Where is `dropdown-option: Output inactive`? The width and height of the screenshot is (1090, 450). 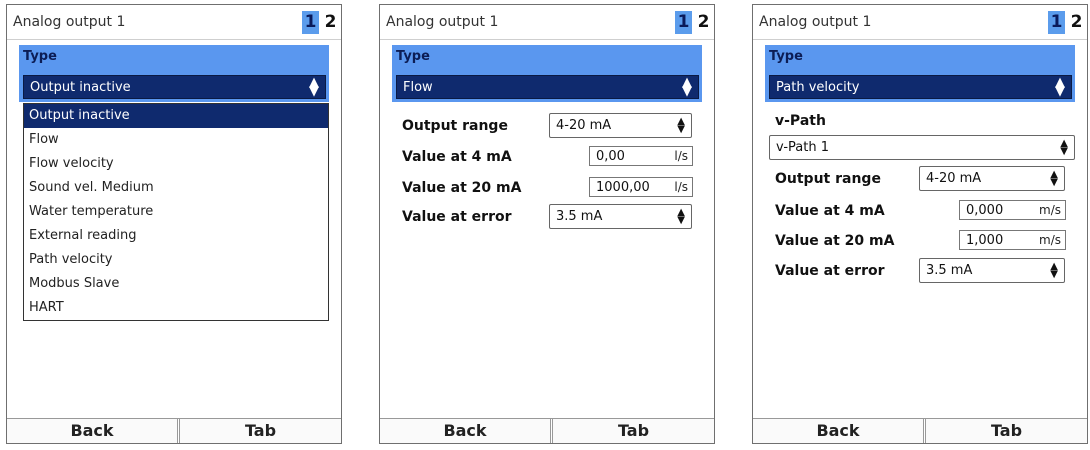 dropdown-option: Output inactive is located at coordinates (176, 116).